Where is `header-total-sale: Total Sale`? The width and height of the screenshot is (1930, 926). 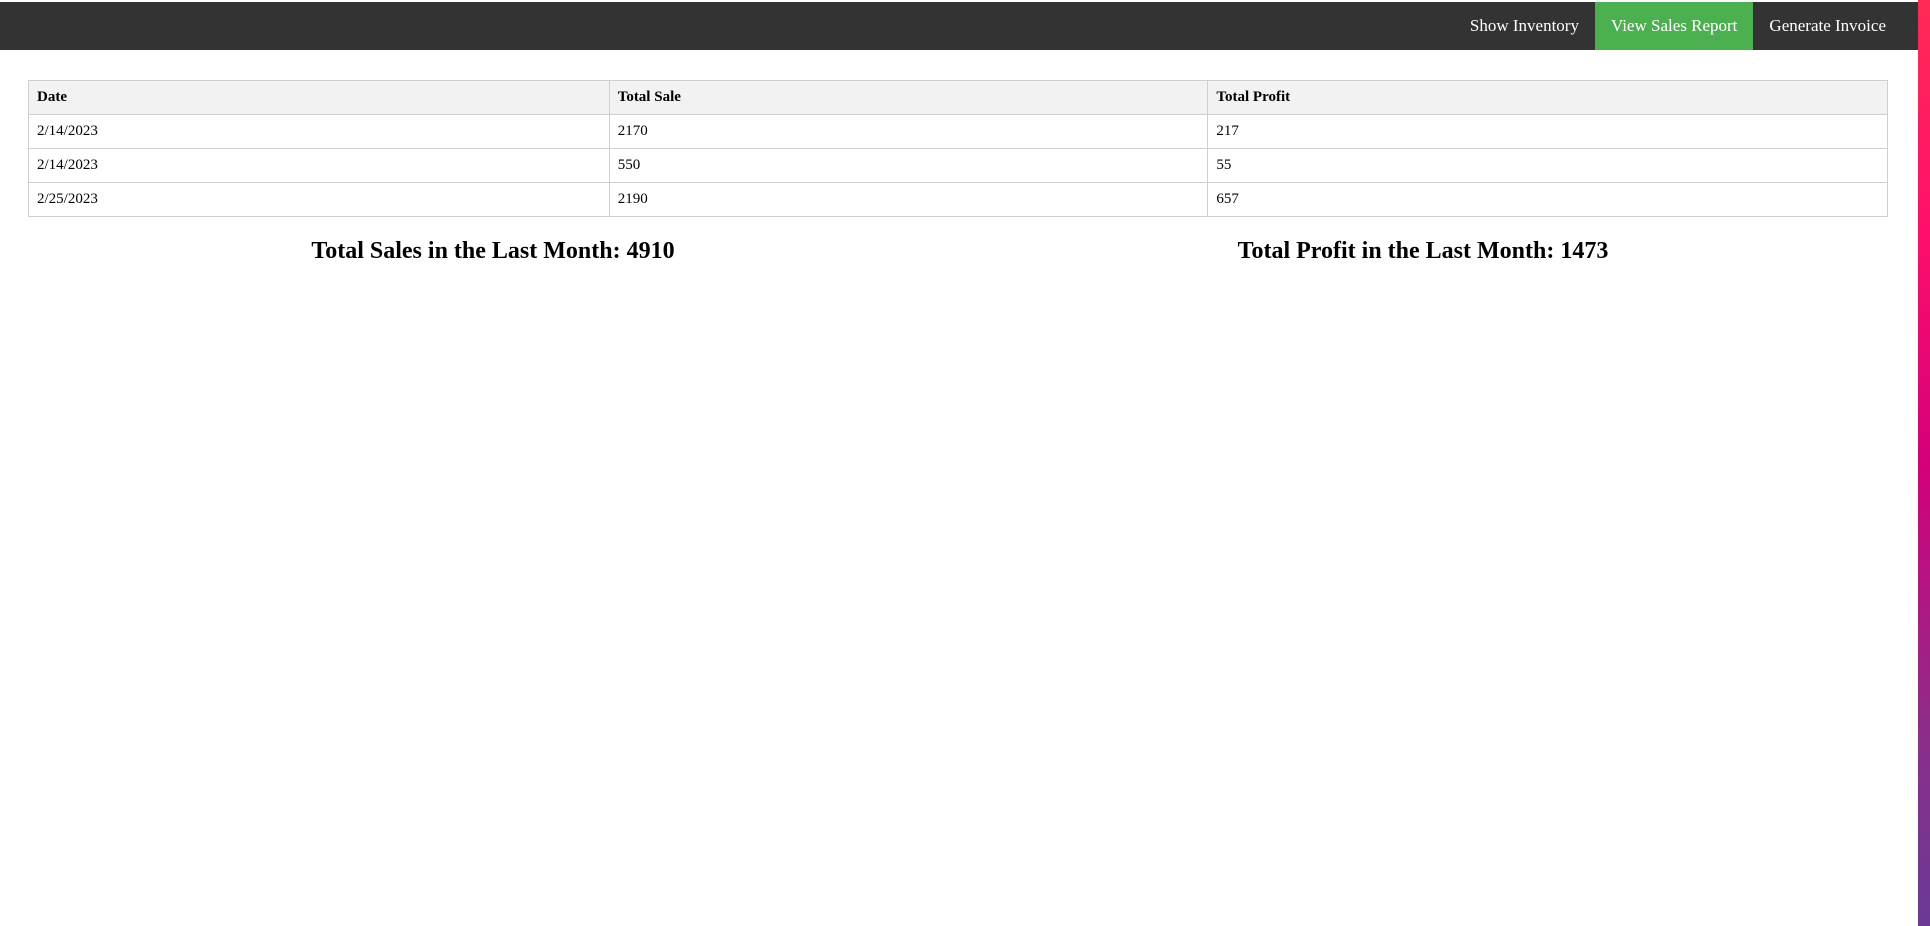
header-total-sale: Total Sale is located at coordinates (908, 97).